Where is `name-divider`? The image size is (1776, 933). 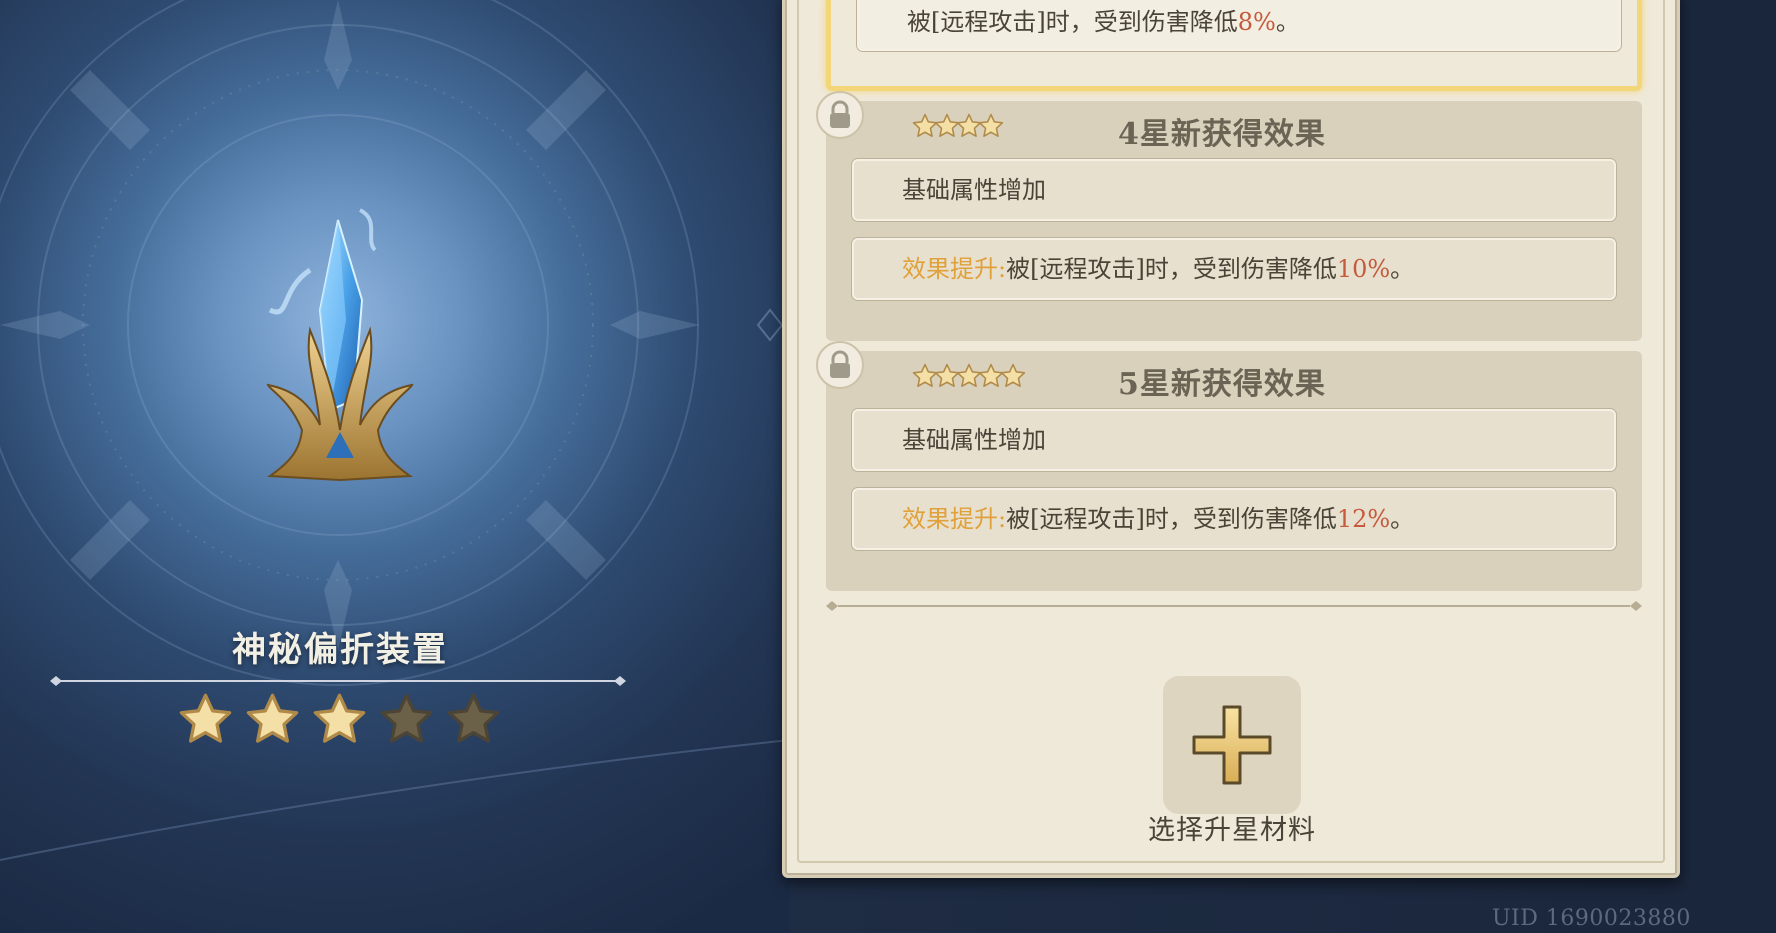
name-divider is located at coordinates (338, 681).